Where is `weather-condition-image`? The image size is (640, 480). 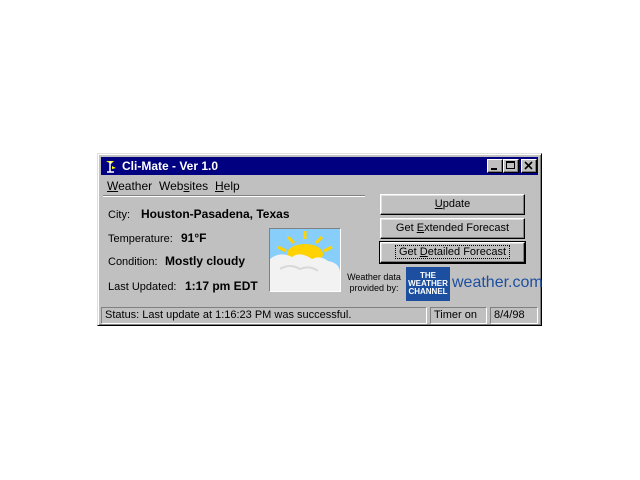
weather-condition-image is located at coordinates (305, 260).